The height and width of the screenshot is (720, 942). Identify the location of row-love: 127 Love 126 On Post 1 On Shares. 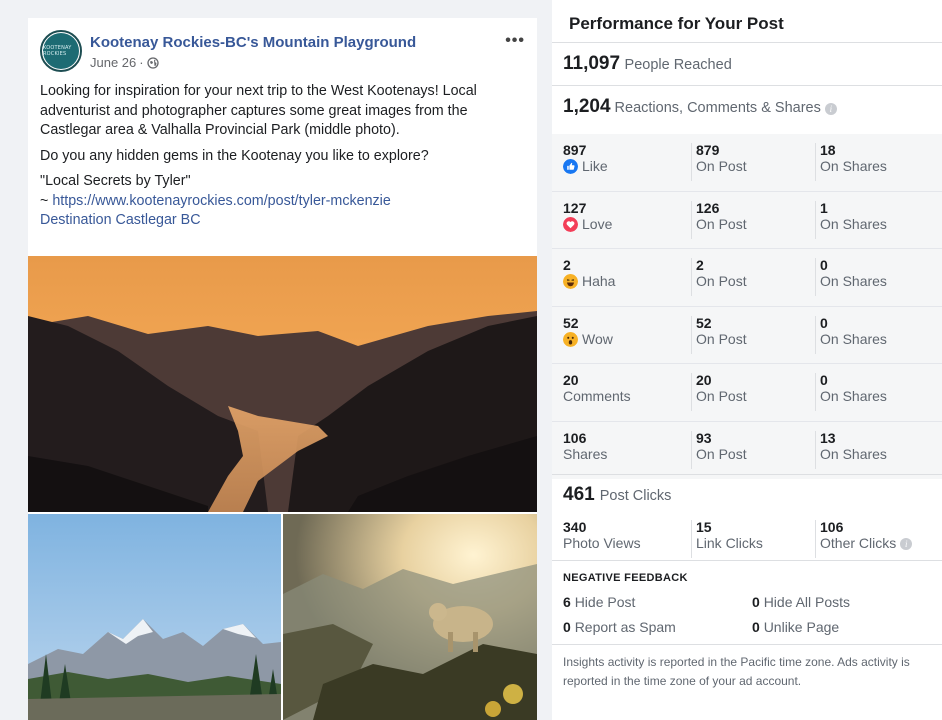
(747, 220).